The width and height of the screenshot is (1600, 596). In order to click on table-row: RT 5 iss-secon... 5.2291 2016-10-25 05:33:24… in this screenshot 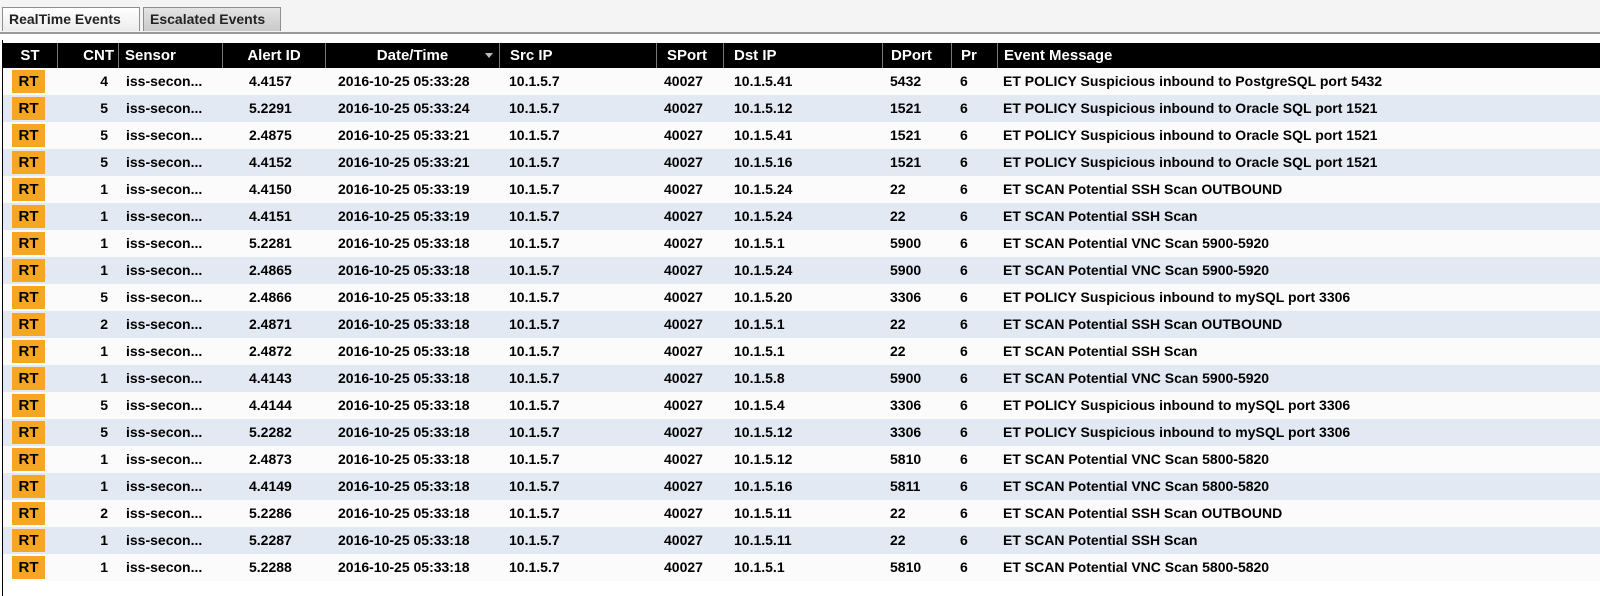, I will do `click(801, 108)`.